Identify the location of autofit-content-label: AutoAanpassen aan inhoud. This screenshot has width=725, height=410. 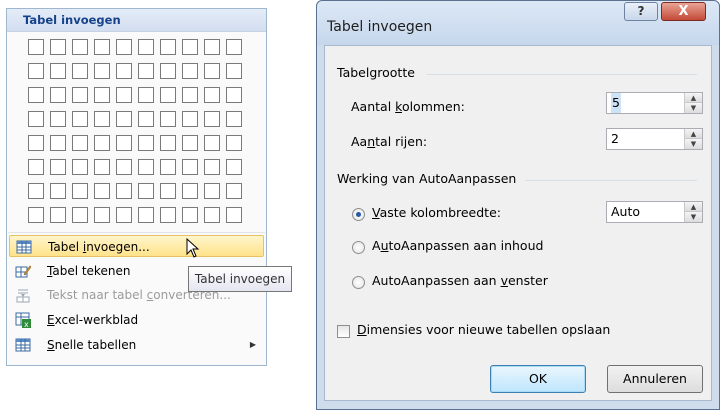
(457, 245).